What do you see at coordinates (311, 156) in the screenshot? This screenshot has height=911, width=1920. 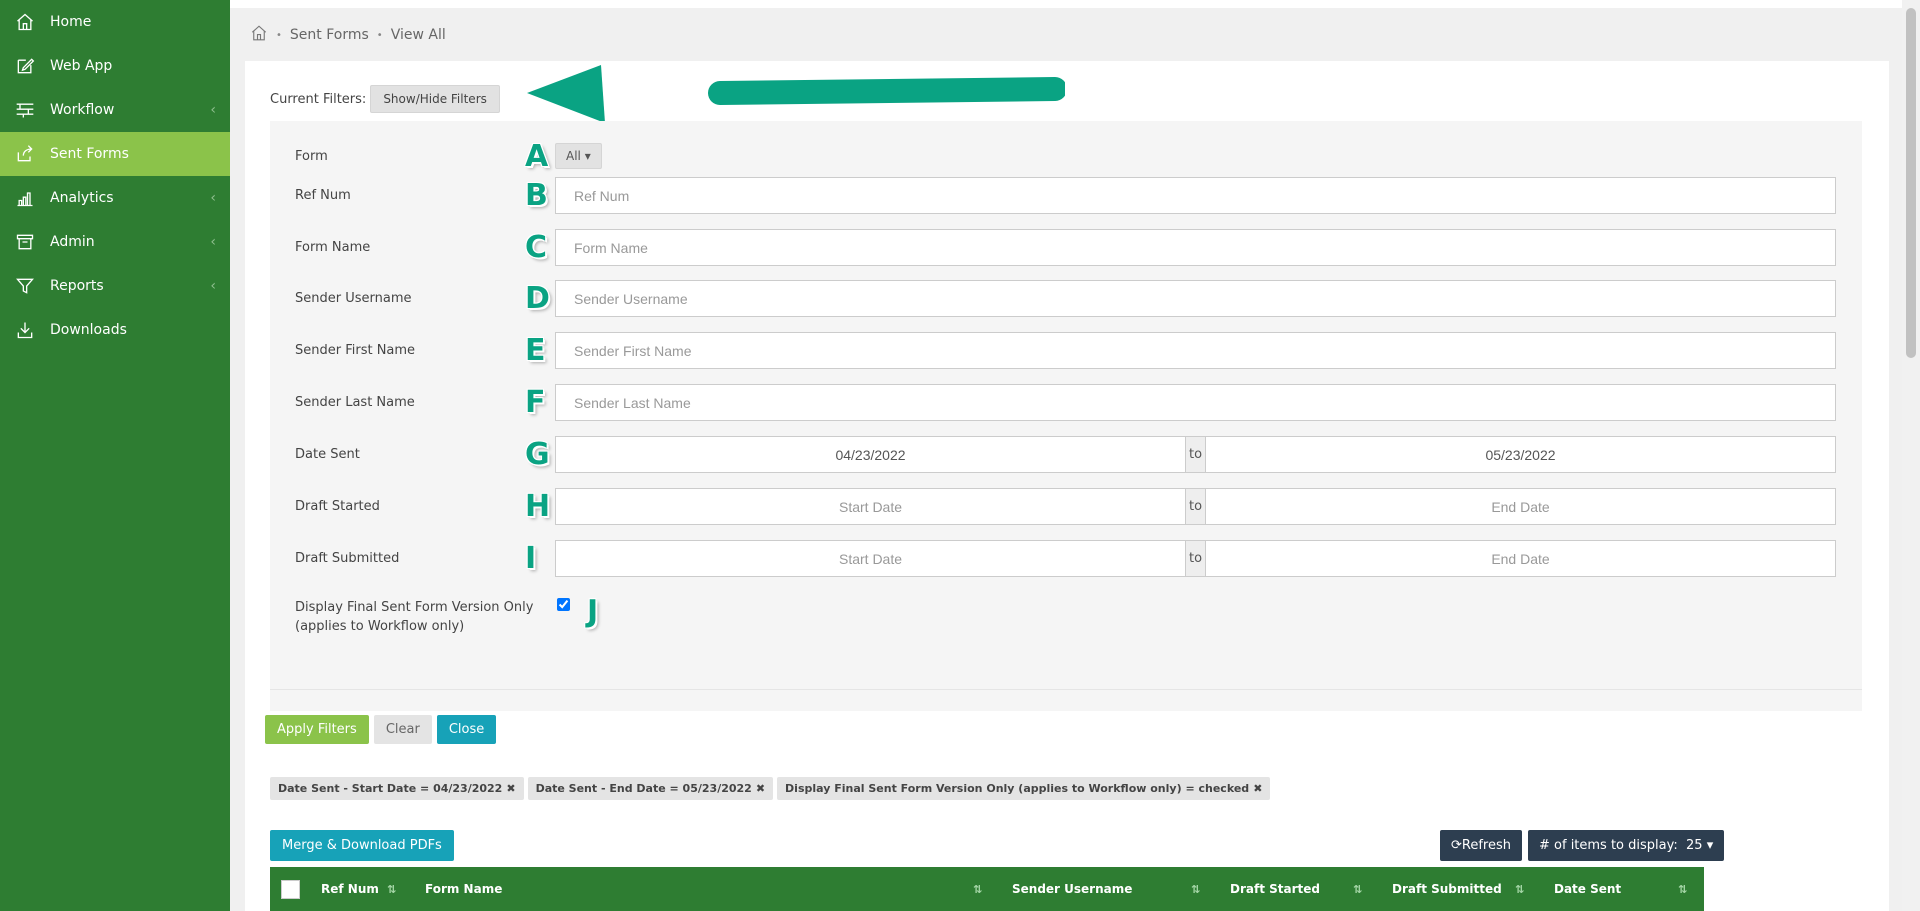 I see `form-label: Form` at bounding box center [311, 156].